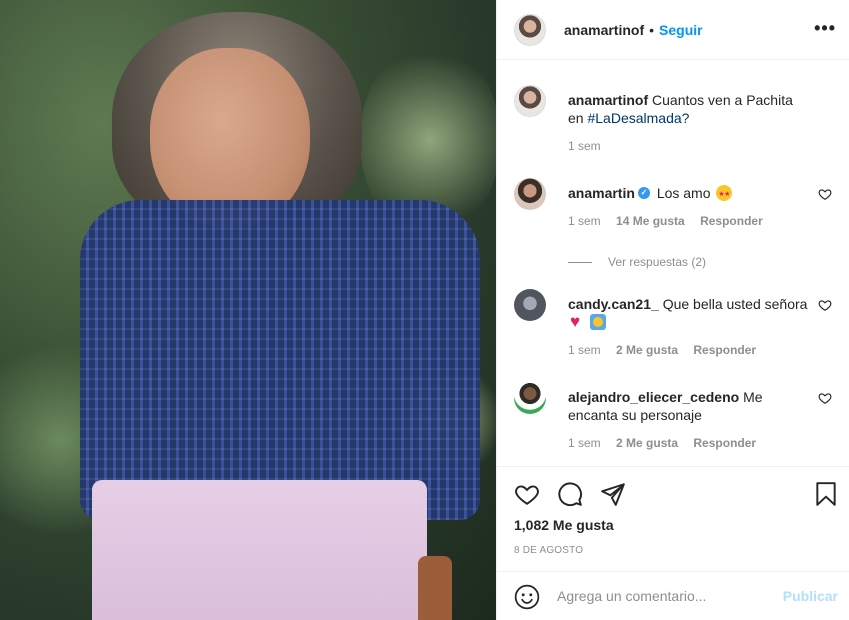 This screenshot has height=620, width=849. I want to click on hashtag-link: #LaDesalmada?, so click(638, 118).